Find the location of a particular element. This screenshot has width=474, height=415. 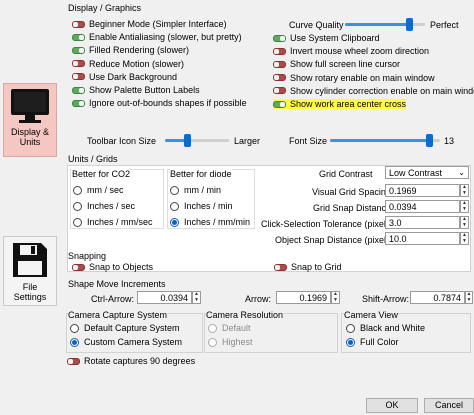

left-toggle-3: Reduce Motion (slower) is located at coordinates (128, 64).